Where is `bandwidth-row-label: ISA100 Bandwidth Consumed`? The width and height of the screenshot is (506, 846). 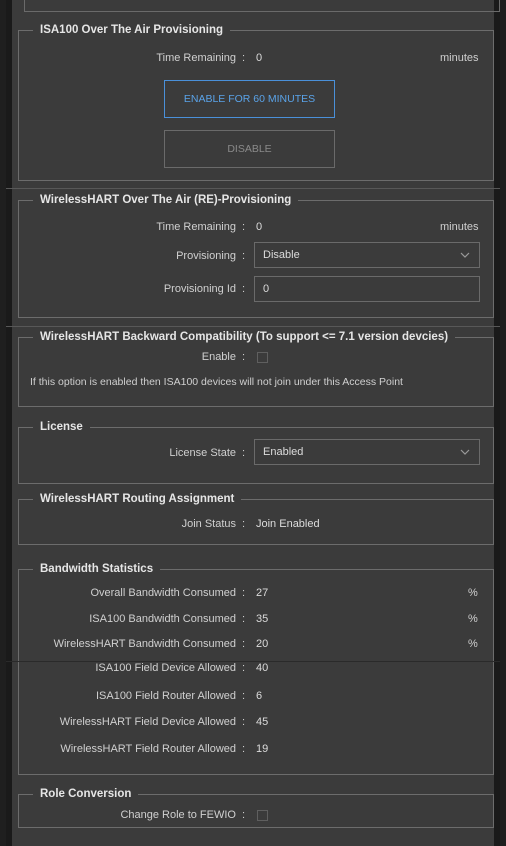
bandwidth-row-label: ISA100 Bandwidth Consumed is located at coordinates (162, 619).